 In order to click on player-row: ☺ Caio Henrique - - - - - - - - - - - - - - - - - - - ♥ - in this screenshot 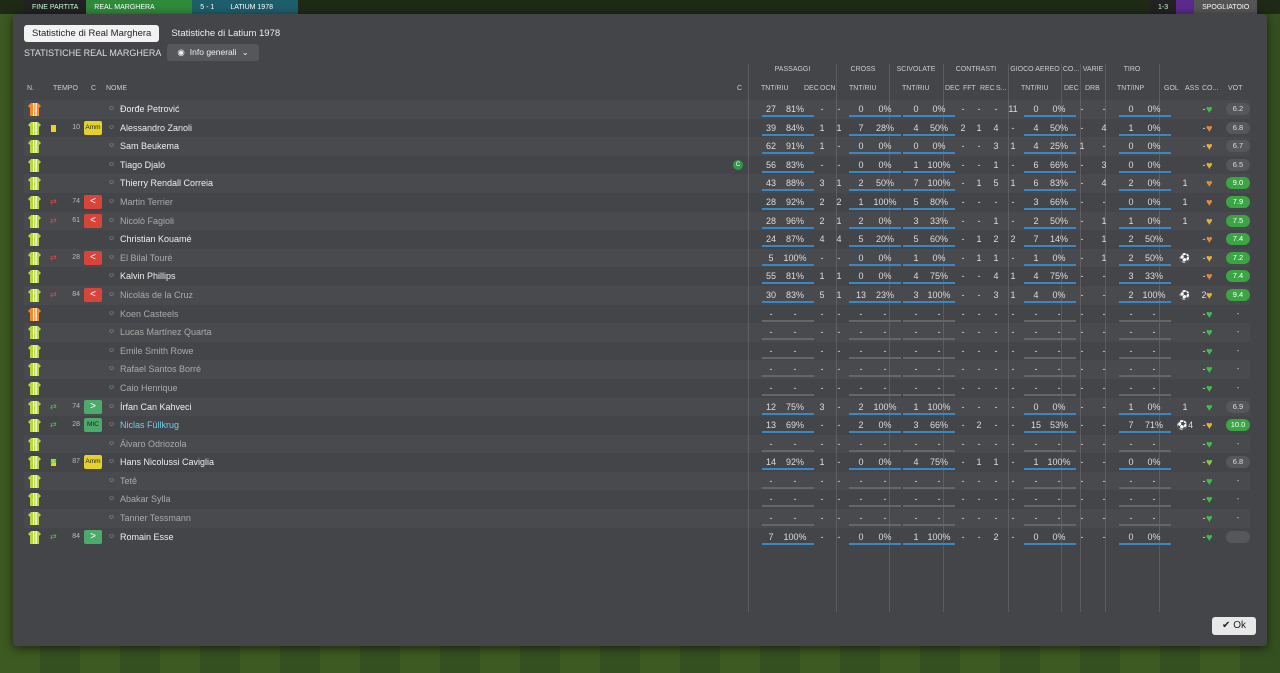, I will do `click(637, 388)`.